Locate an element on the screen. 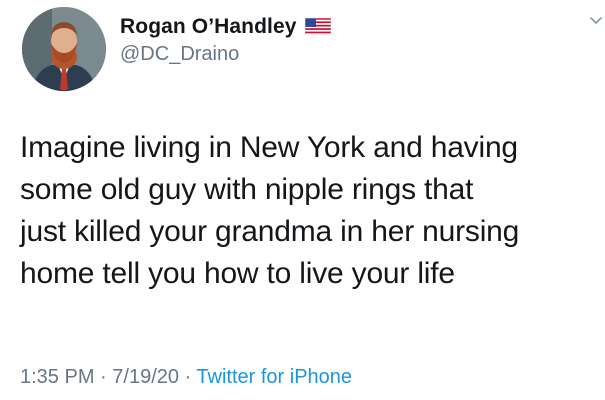  display-name: Rogan O’Handley is located at coordinates (208, 27).